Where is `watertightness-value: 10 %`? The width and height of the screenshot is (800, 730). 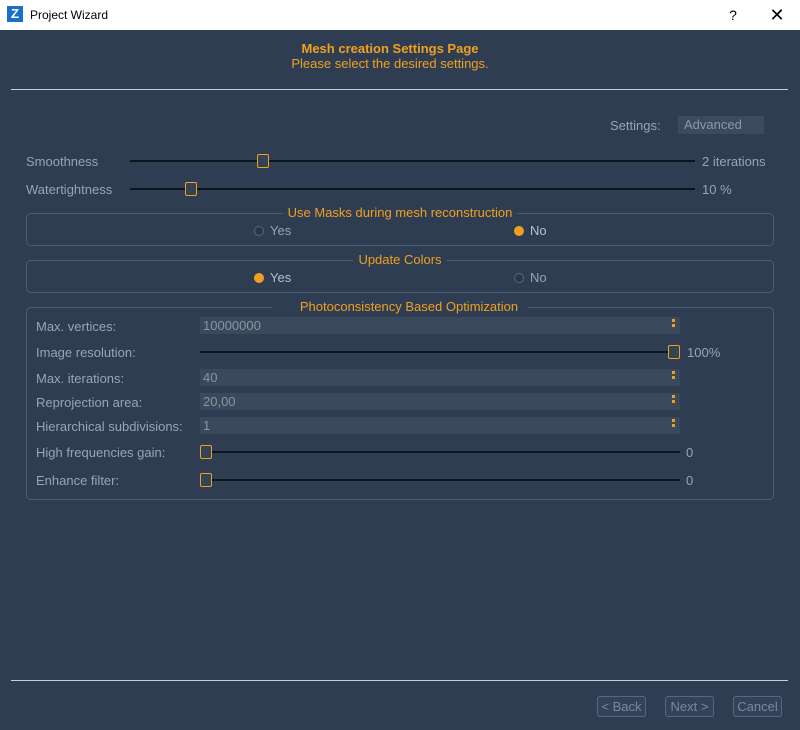
watertightness-value: 10 % is located at coordinates (717, 189).